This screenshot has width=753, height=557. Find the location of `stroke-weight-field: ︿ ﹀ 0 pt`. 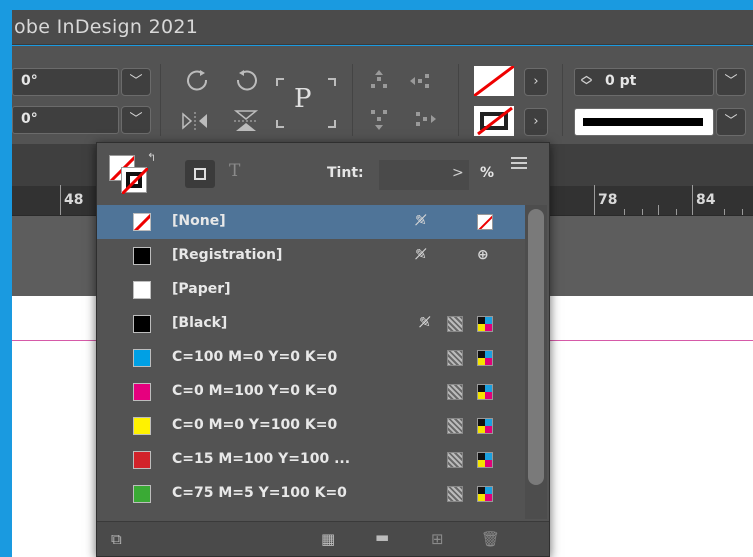

stroke-weight-field: ︿ ﹀ 0 pt is located at coordinates (644, 82).